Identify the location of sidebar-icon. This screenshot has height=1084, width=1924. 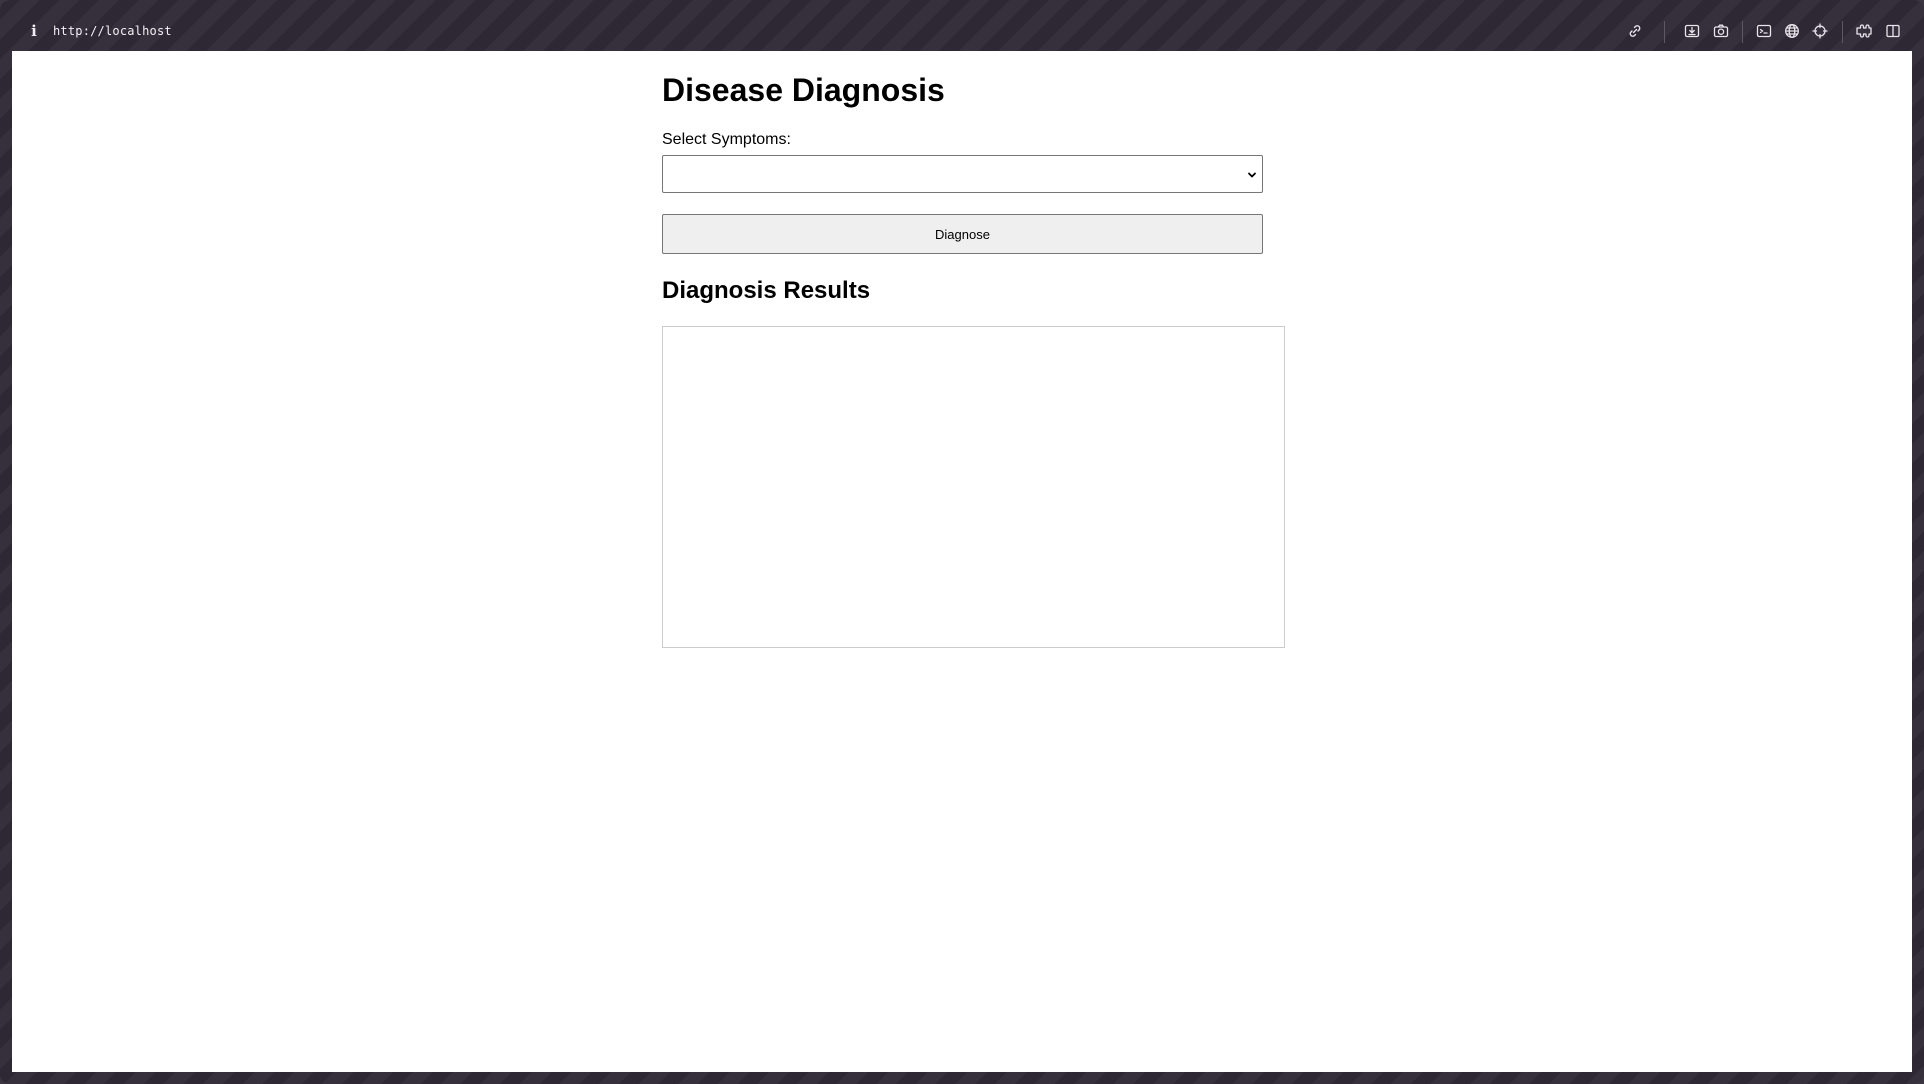
(1893, 31).